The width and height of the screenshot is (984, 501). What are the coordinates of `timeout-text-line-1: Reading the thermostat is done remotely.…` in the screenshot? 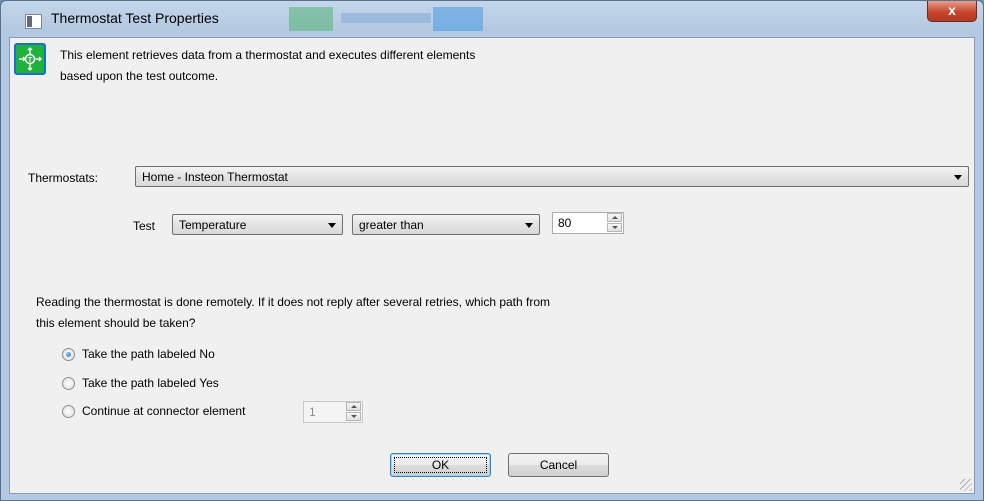 It's located at (293, 302).